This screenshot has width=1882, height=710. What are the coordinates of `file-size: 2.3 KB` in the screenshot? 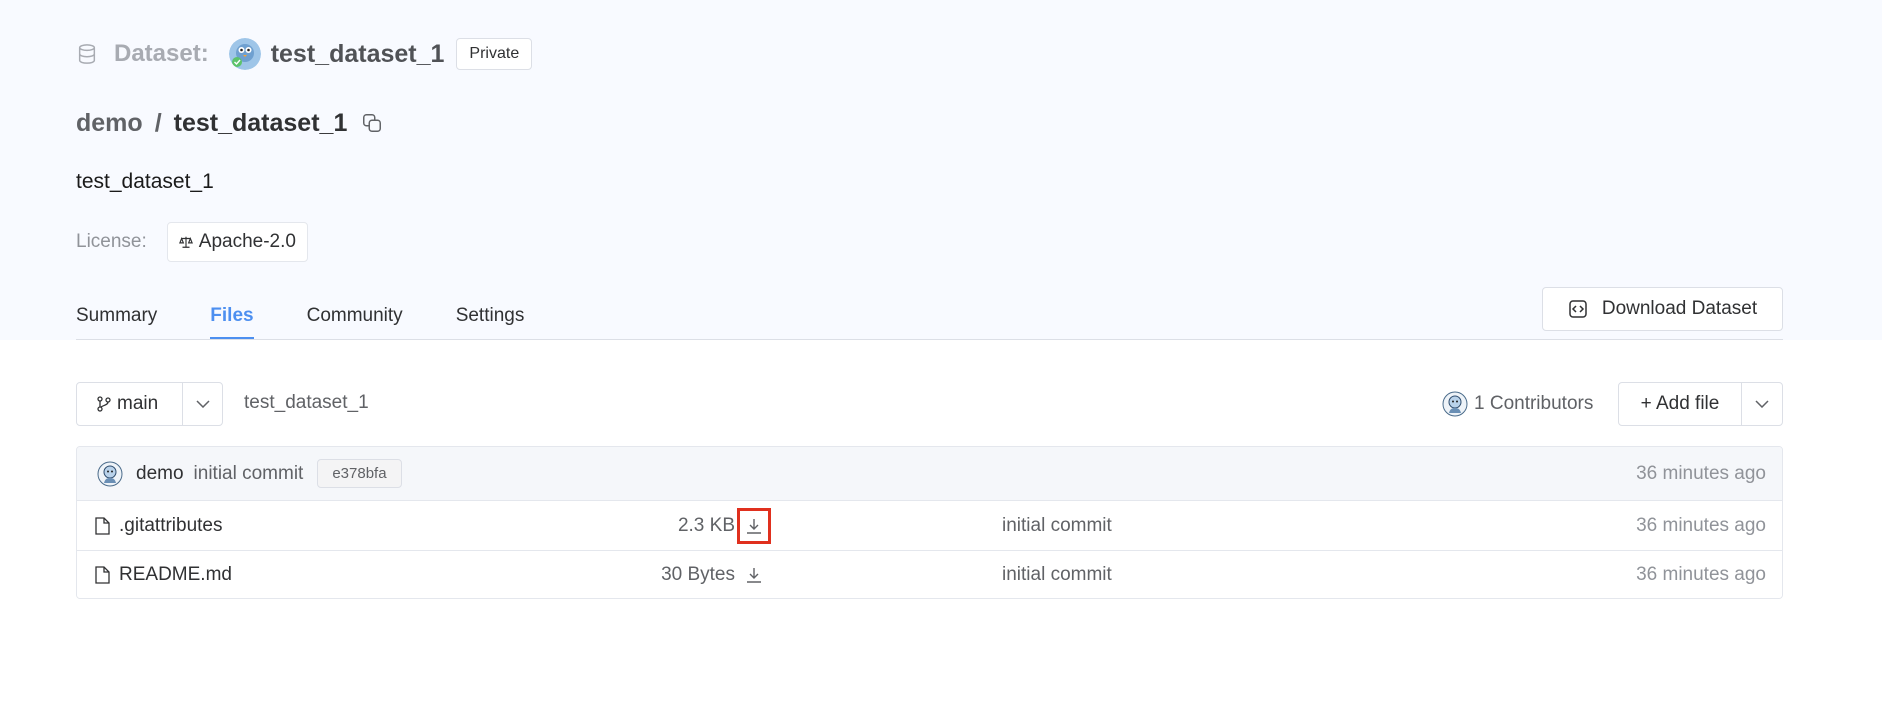 It's located at (706, 525).